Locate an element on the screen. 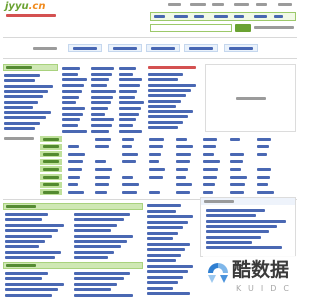 The height and width of the screenshot is (300, 320). advanced-search-link is located at coordinates (274, 27).